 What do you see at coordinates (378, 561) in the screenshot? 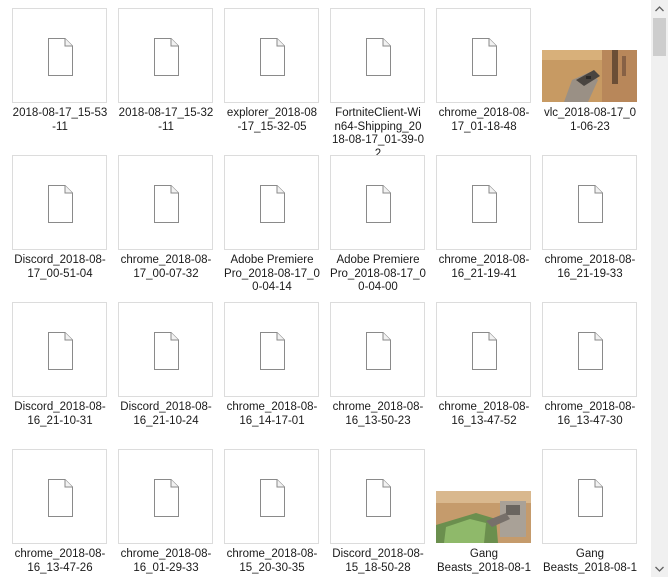
I see `file-name-label: Discord_2018-08- 15_18-50-28` at bounding box center [378, 561].